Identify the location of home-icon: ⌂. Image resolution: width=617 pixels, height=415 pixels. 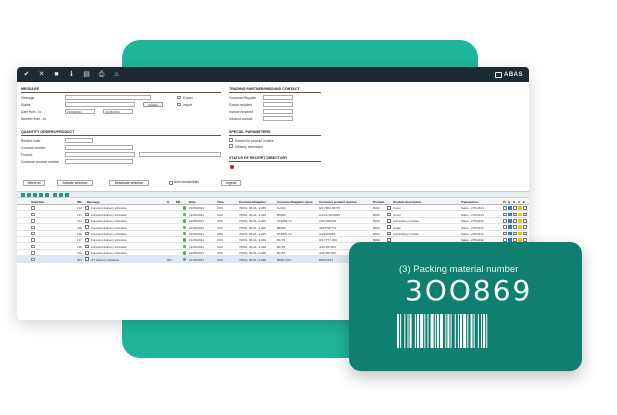
(116, 74).